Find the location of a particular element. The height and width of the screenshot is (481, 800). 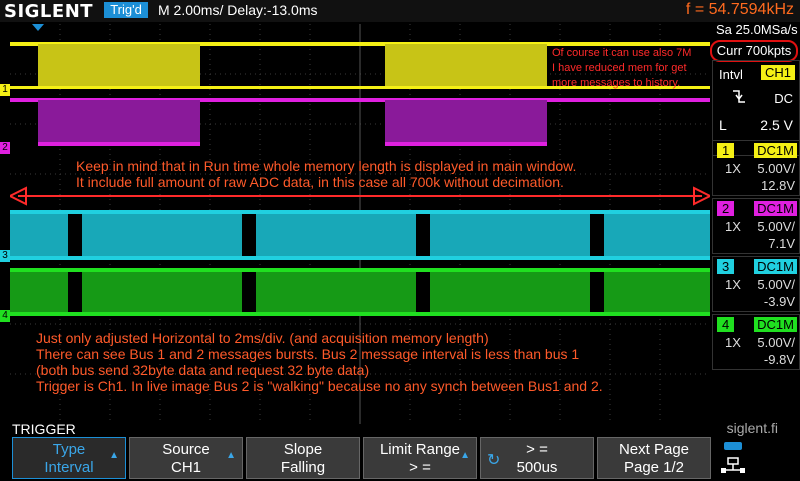

ch4-vdiv: 5.00V/ is located at coordinates (776, 342).